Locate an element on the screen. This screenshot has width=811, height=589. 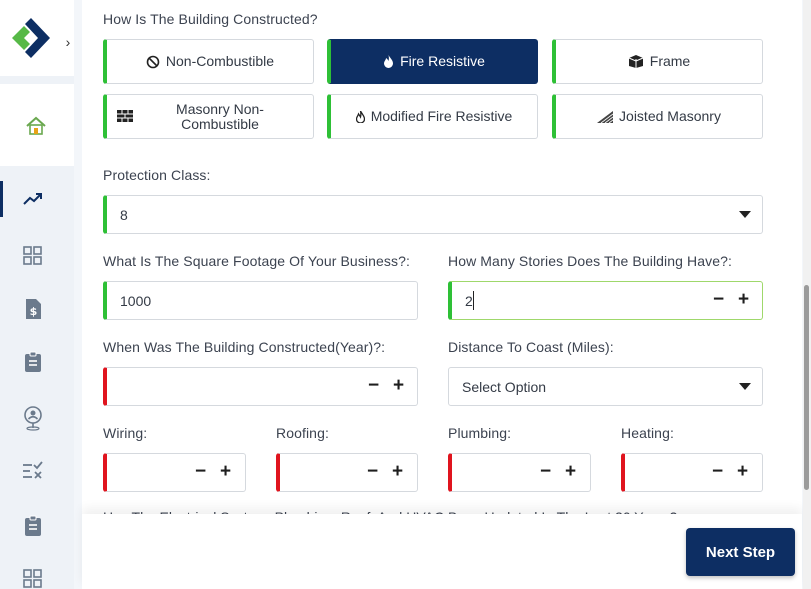
scrollbar is located at coordinates (807, 294).